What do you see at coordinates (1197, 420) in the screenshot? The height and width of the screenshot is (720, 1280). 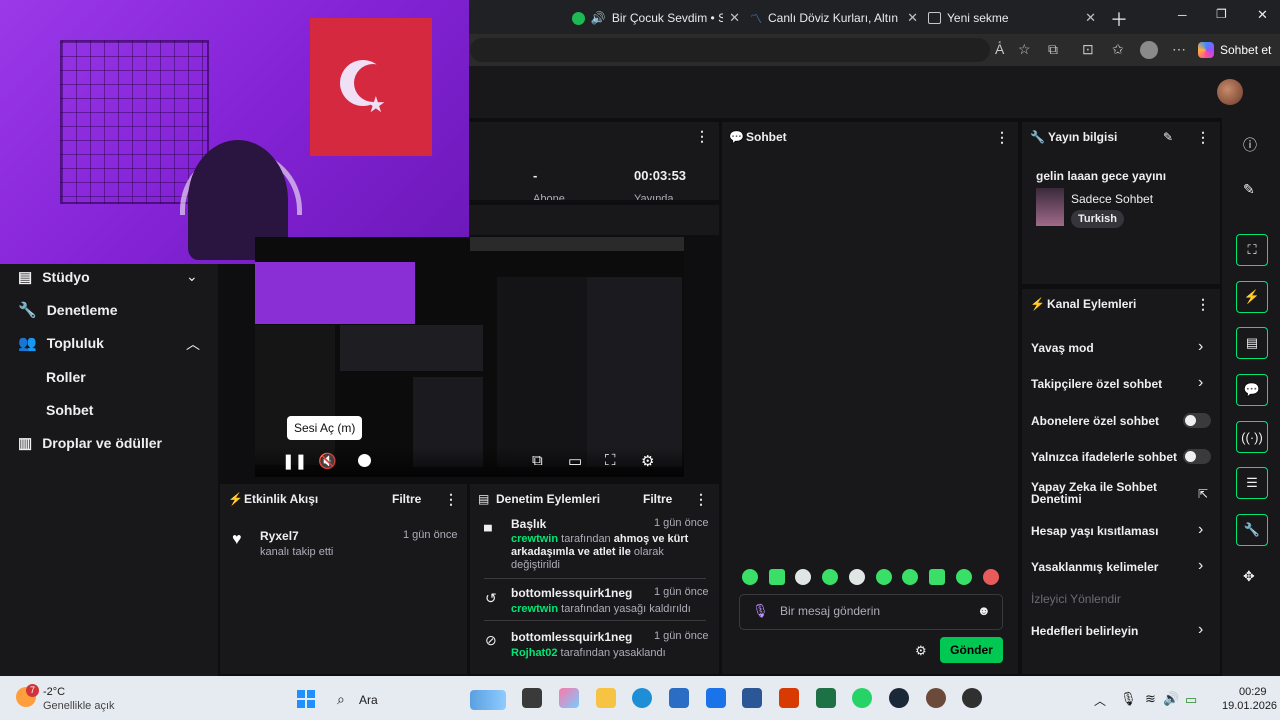 I see `subs-only-toggle` at bounding box center [1197, 420].